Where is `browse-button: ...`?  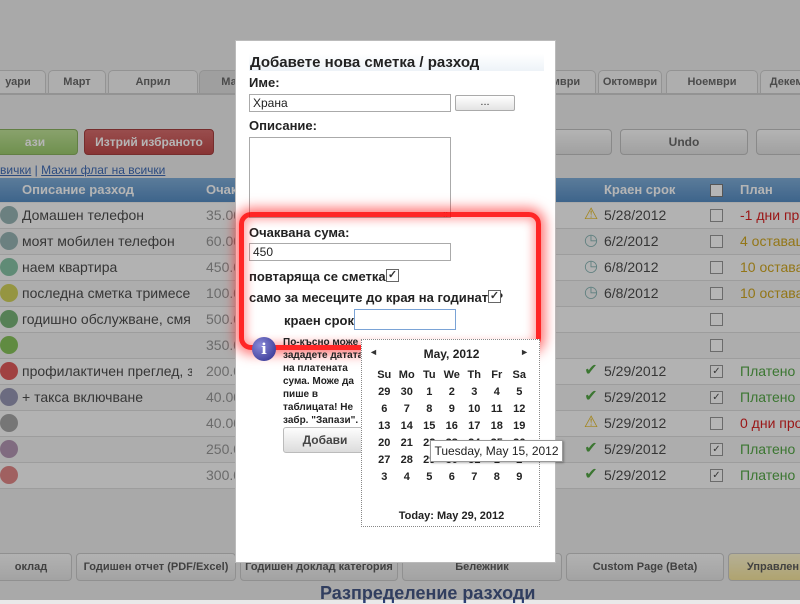 browse-button: ... is located at coordinates (485, 103).